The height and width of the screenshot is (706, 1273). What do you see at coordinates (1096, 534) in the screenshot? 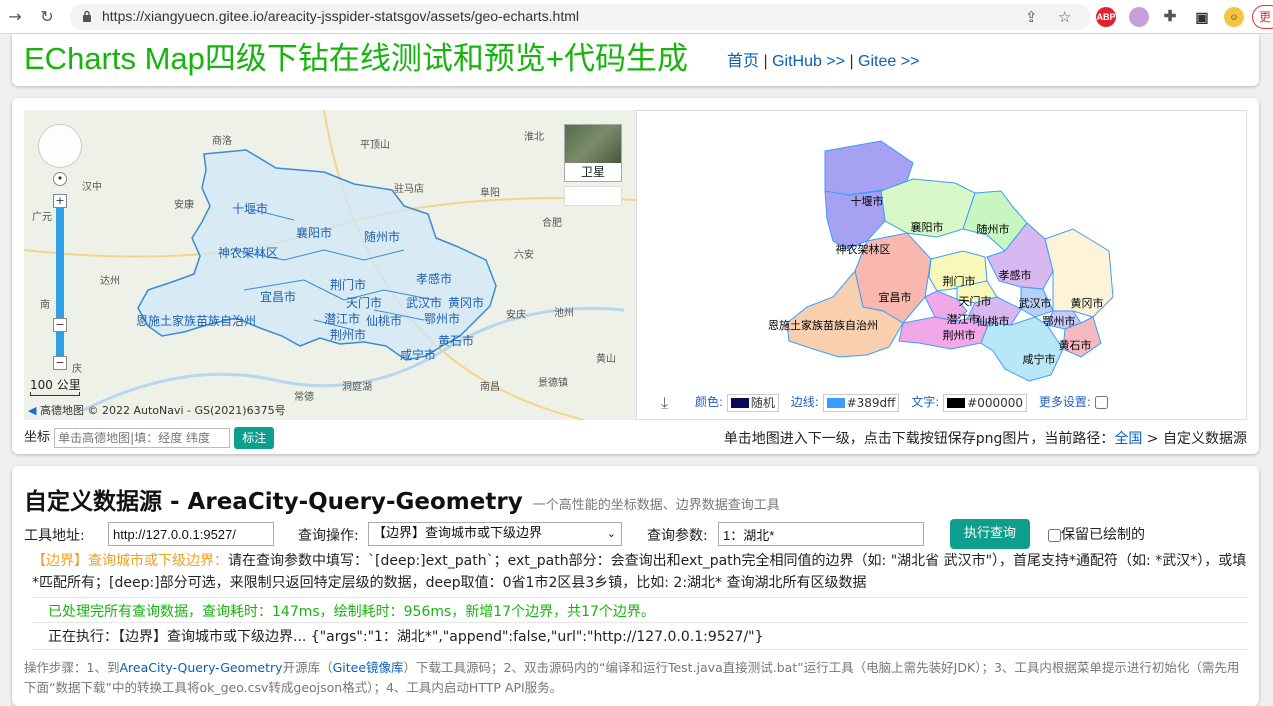
I see `keep-drawn-option: 保留已绘制的` at bounding box center [1096, 534].